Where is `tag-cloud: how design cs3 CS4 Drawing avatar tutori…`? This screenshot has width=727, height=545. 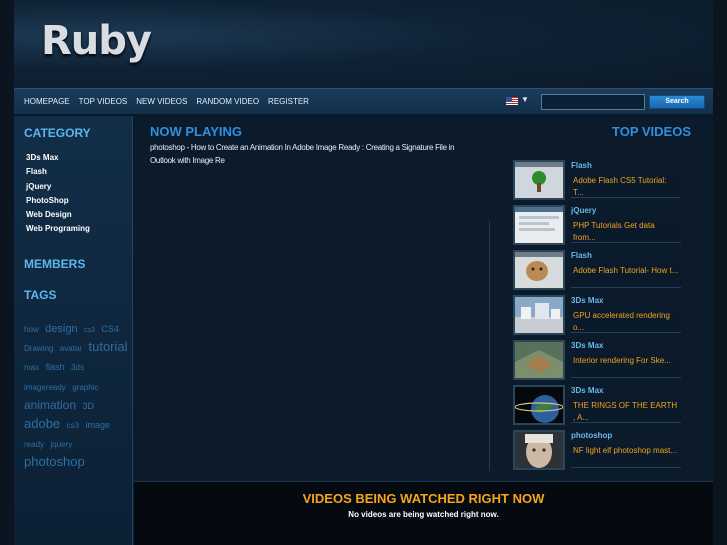 tag-cloud: how design cs3 CS4 Drawing avatar tutori… is located at coordinates (77, 395).